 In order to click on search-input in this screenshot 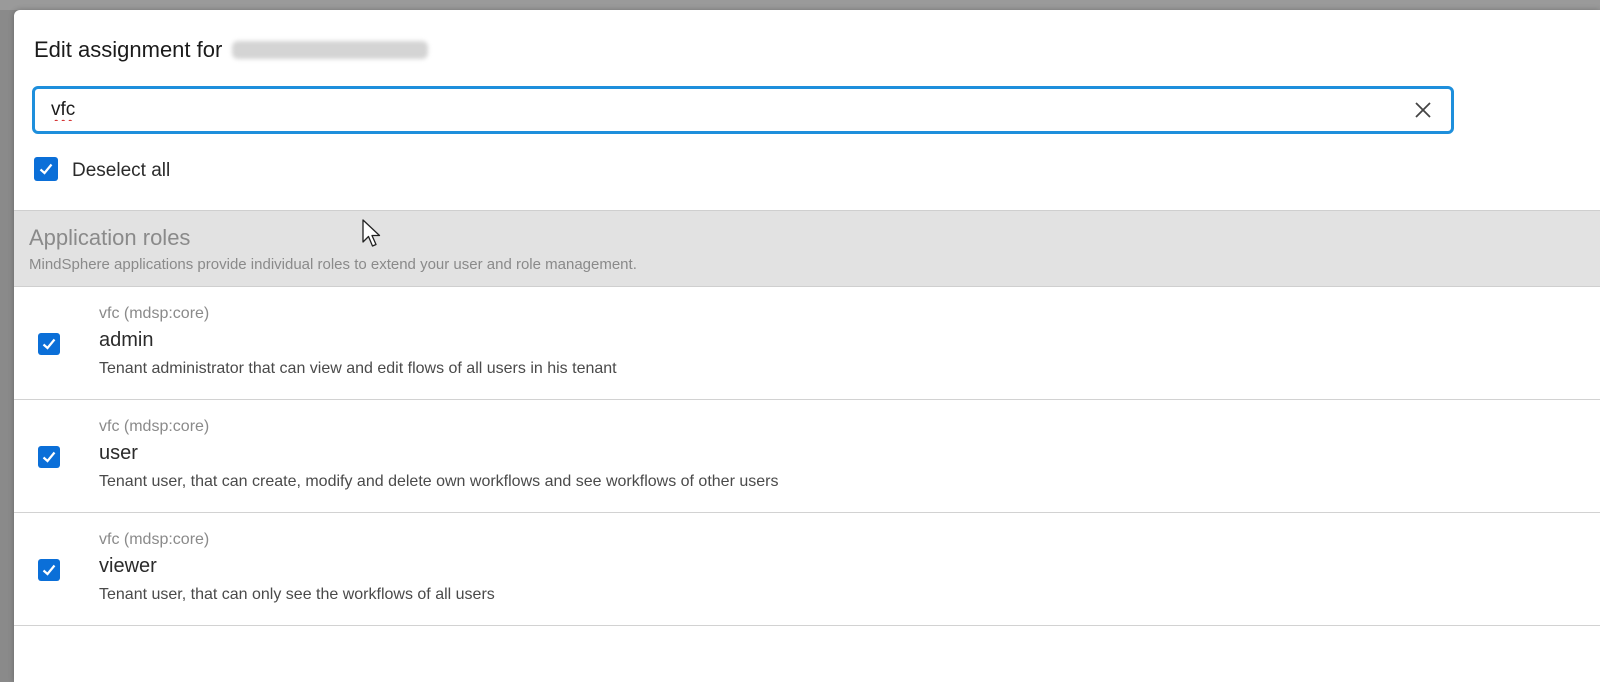, I will do `click(711, 110)`.